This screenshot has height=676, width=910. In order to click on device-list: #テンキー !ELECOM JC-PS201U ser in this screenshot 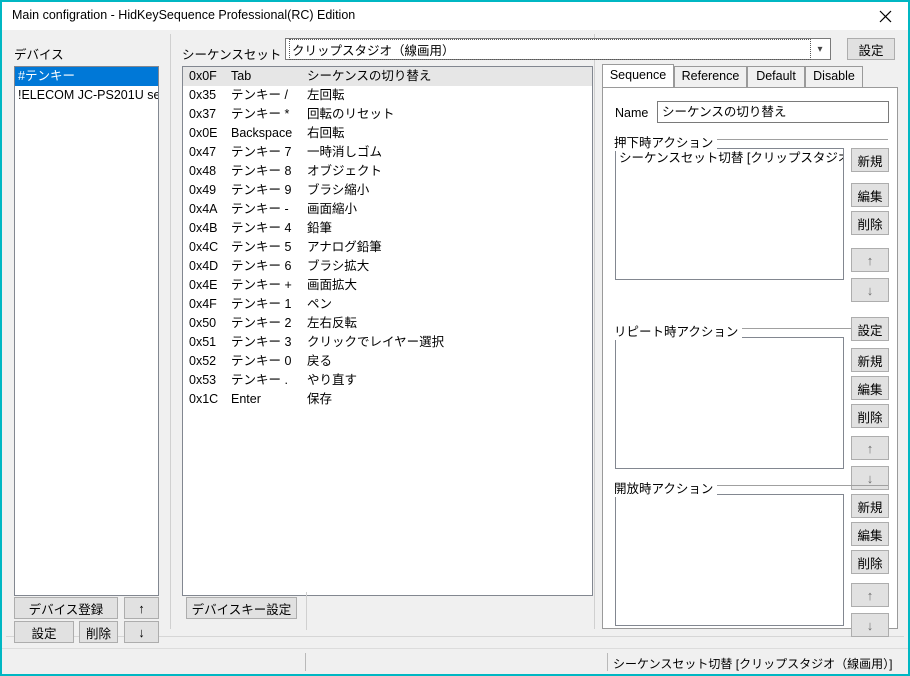, I will do `click(86, 331)`.